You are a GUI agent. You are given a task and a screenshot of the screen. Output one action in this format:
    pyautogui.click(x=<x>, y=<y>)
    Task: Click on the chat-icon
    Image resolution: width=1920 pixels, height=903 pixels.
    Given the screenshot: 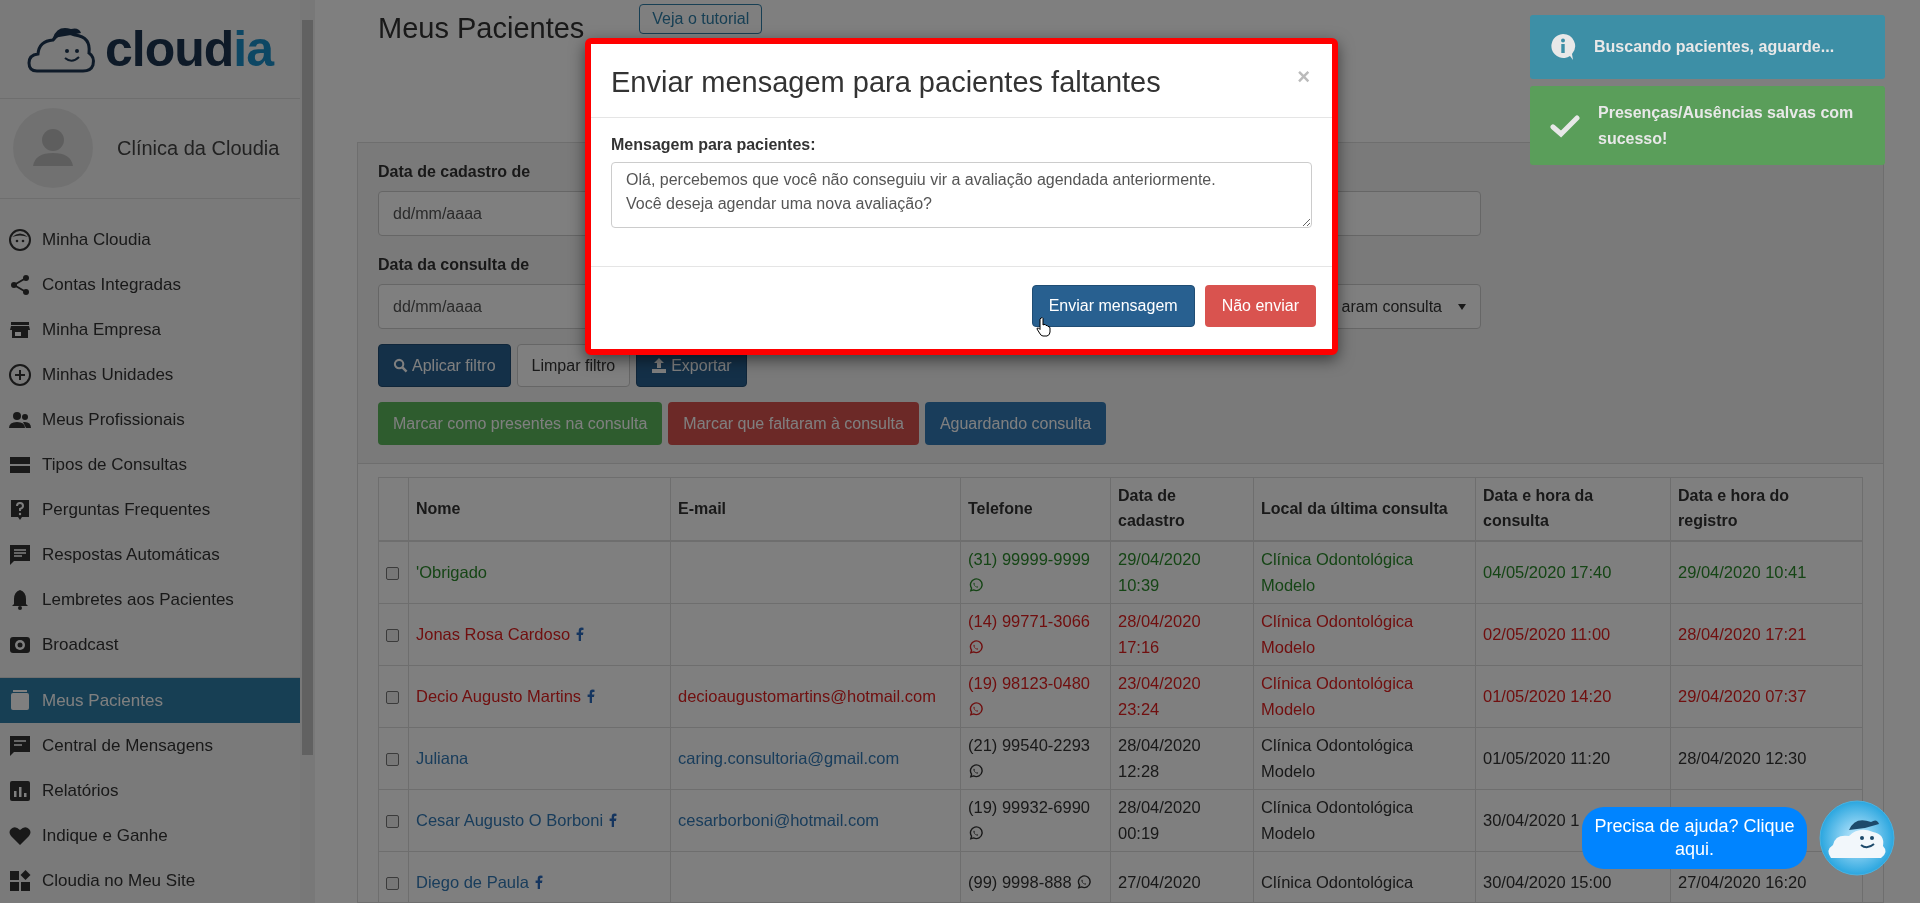 What is the action you would take?
    pyautogui.click(x=20, y=745)
    